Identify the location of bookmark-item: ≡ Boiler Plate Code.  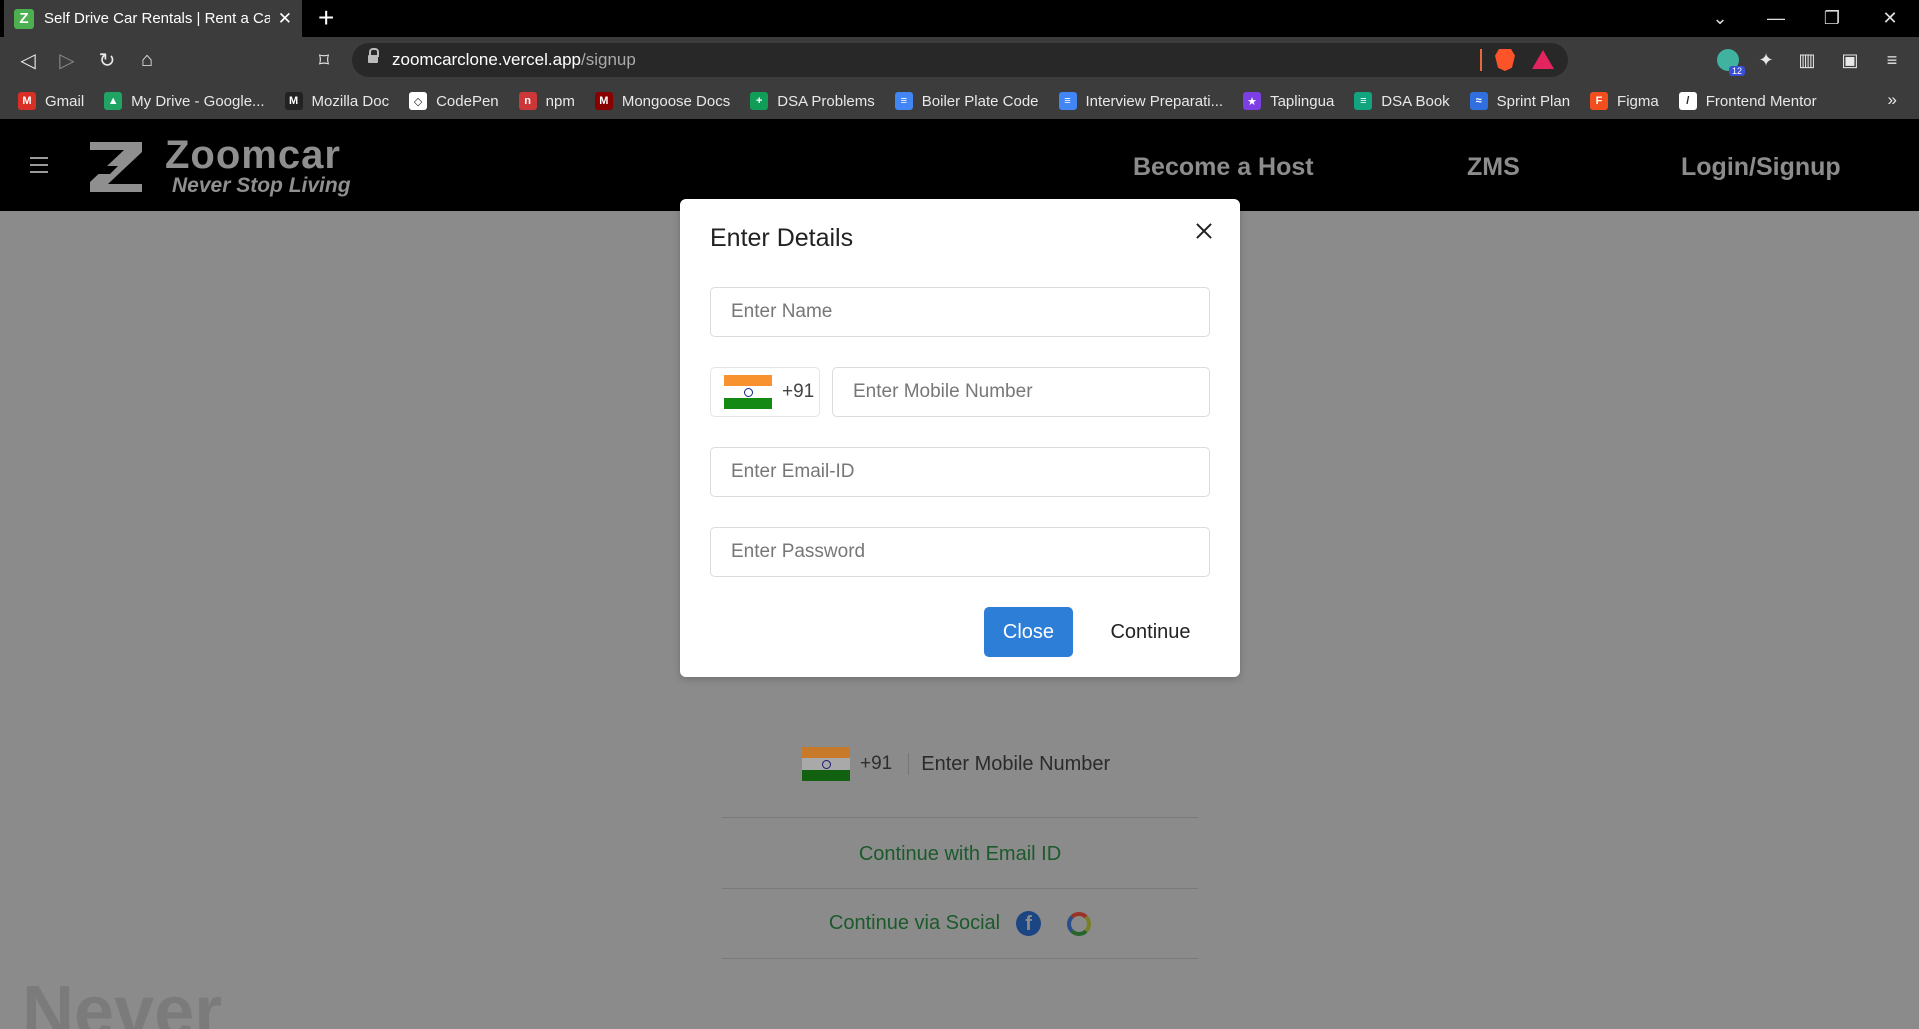
(966, 101).